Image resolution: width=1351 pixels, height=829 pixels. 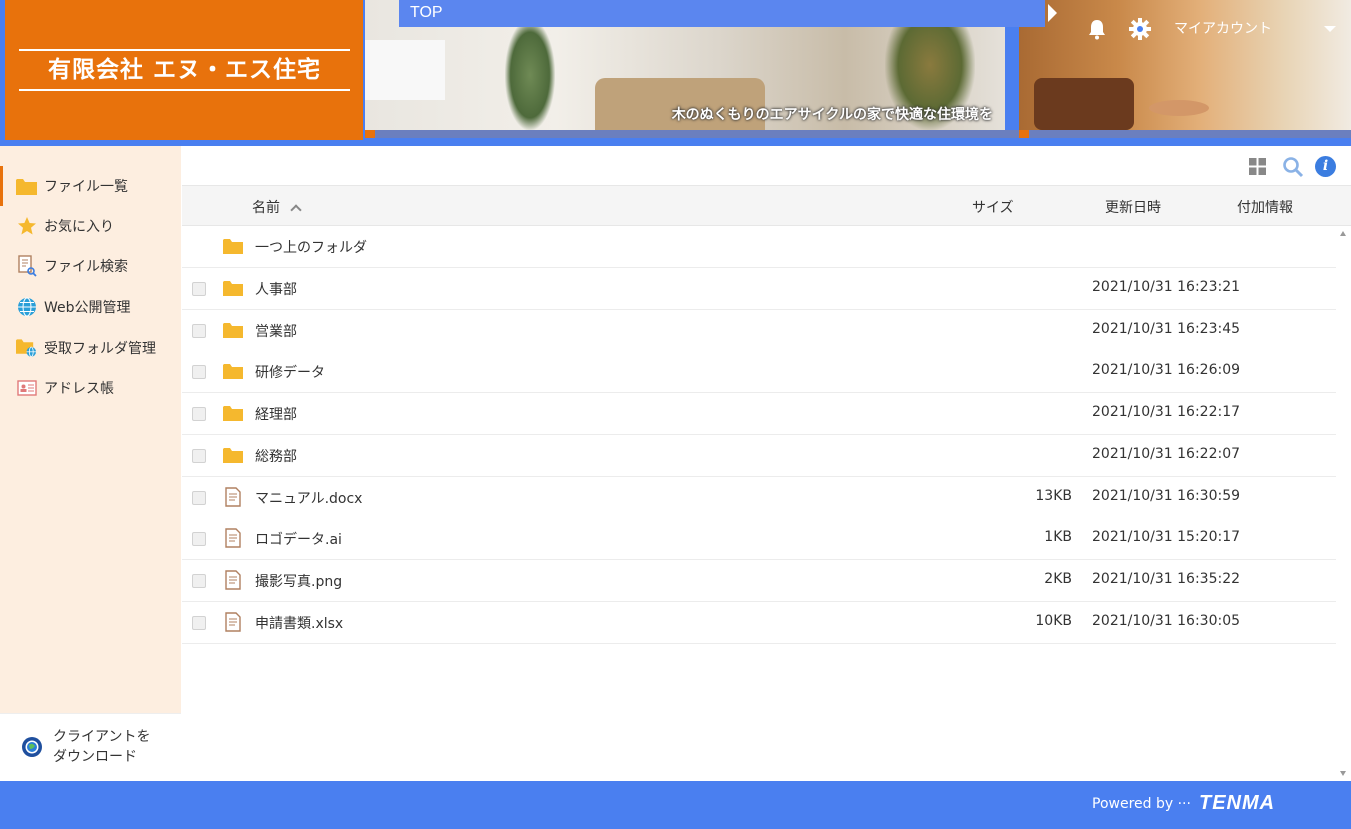 What do you see at coordinates (1166, 495) in the screenshot?
I see `item-updated: 2021/10/31 16:30:59` at bounding box center [1166, 495].